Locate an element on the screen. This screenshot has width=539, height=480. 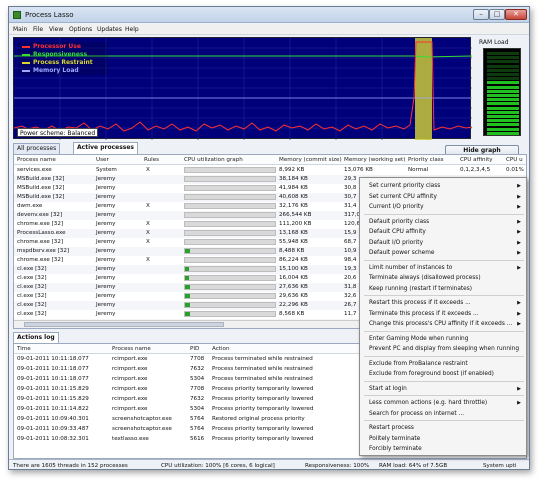
cell-memory-commit: 41,984 KB is located at coordinates (293, 188).